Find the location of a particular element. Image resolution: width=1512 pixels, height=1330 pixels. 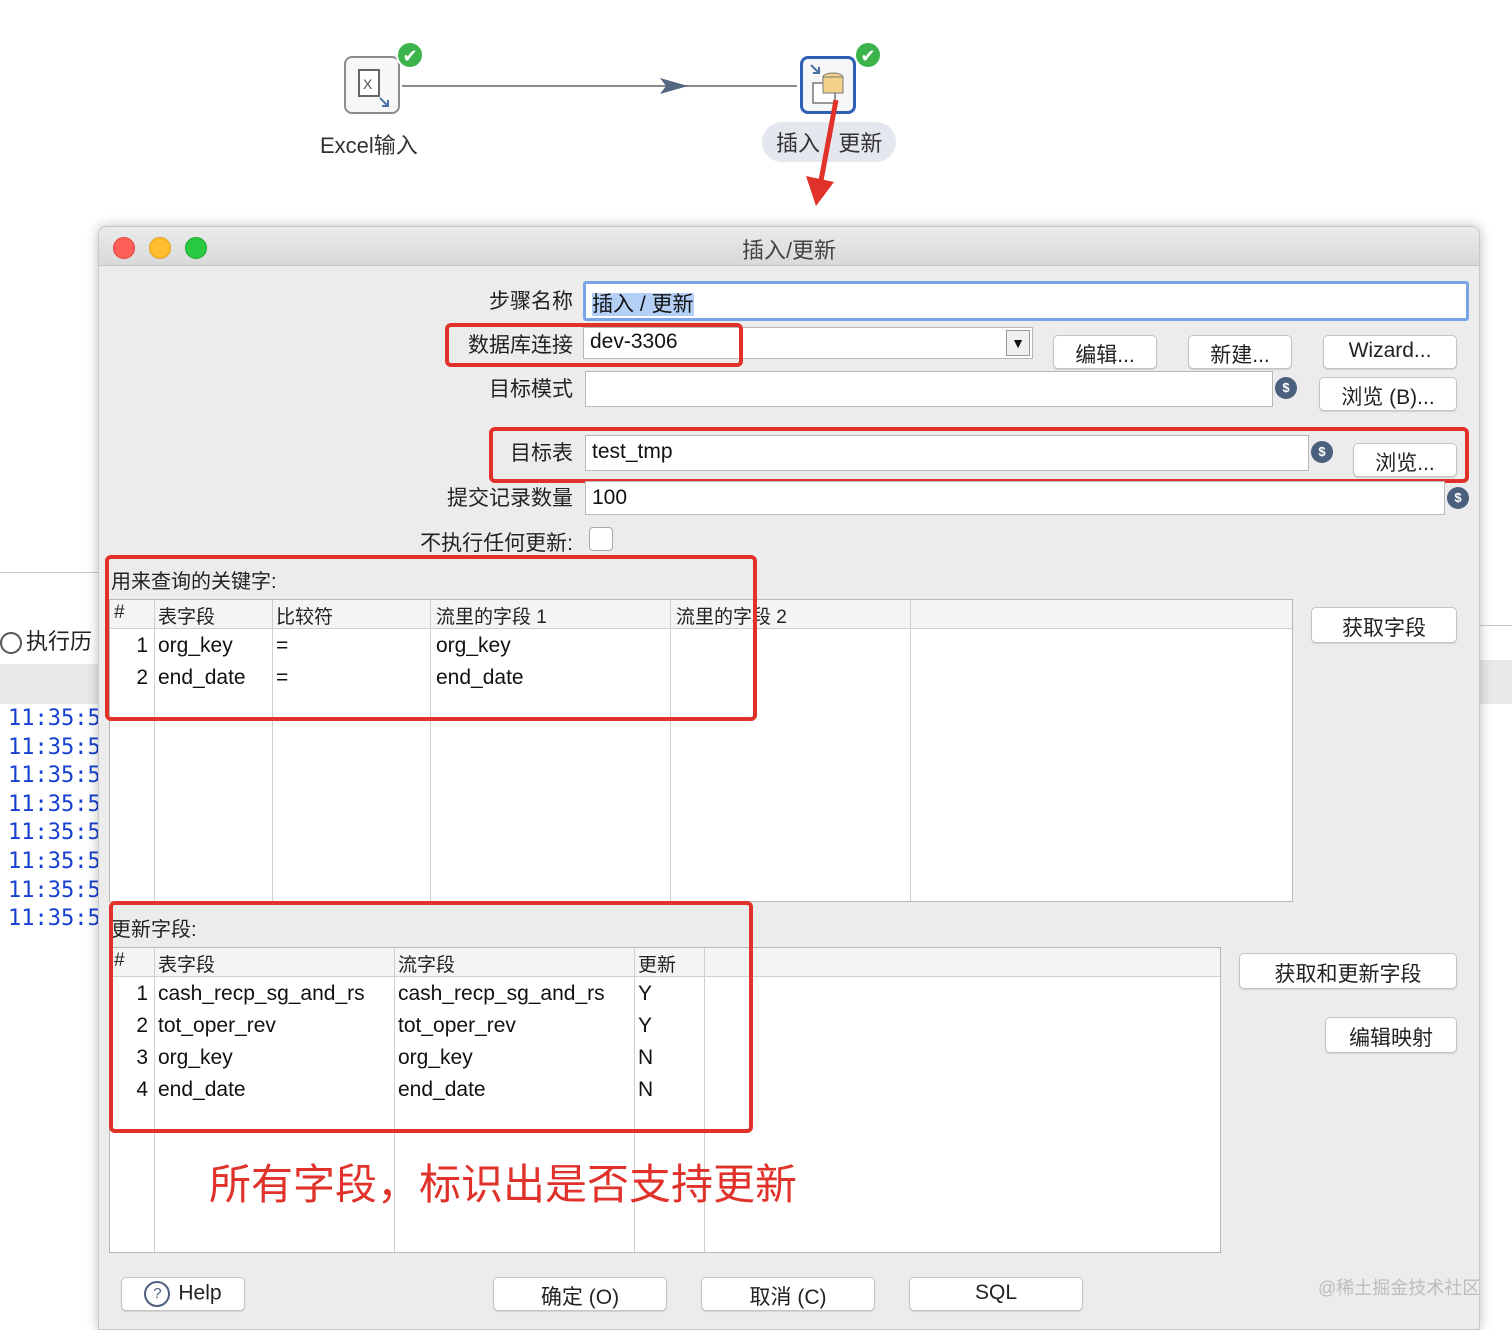

update-table-highlight is located at coordinates (431, 1017).